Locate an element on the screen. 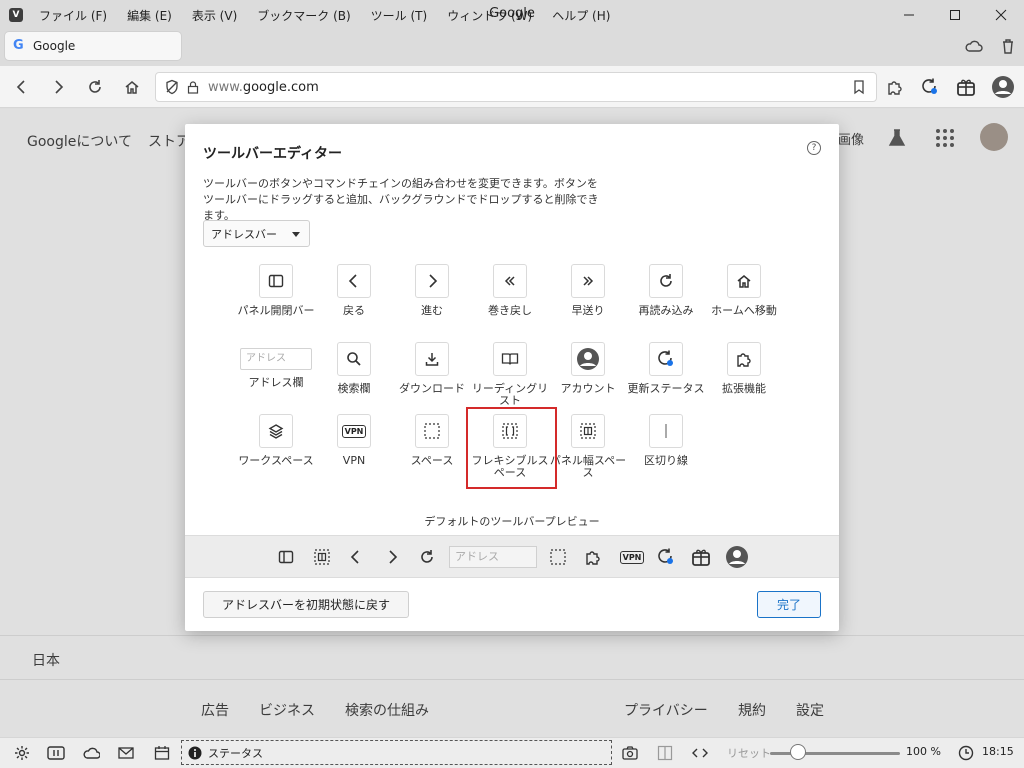 The width and height of the screenshot is (1024, 768). tab-google: G Google is located at coordinates (93, 46).